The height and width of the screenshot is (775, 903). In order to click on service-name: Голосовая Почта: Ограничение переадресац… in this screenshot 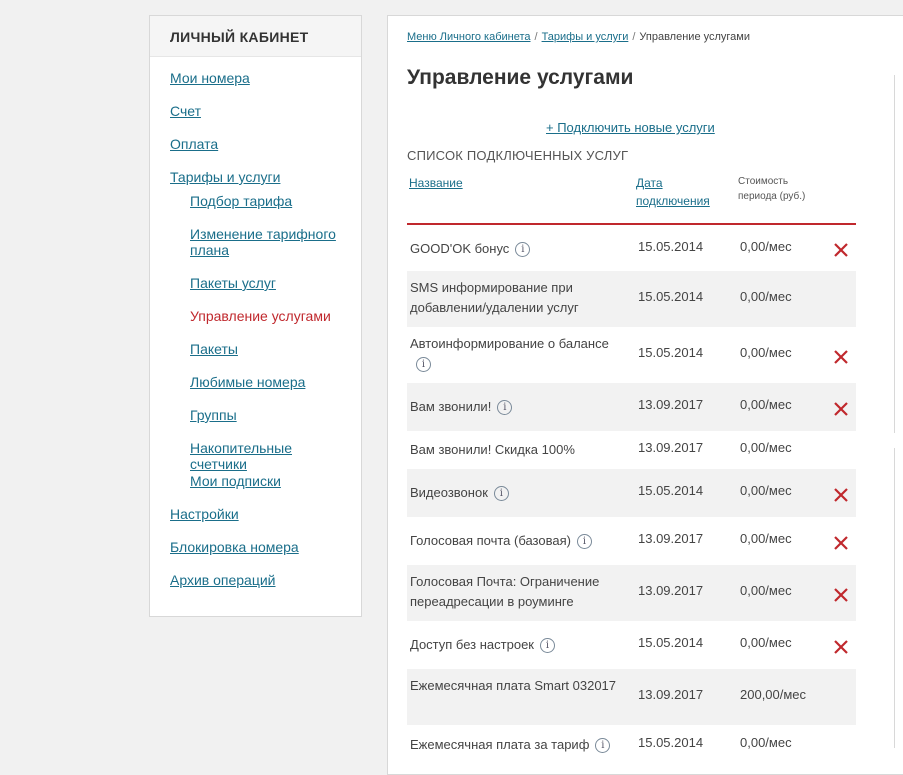, I will do `click(515, 592)`.